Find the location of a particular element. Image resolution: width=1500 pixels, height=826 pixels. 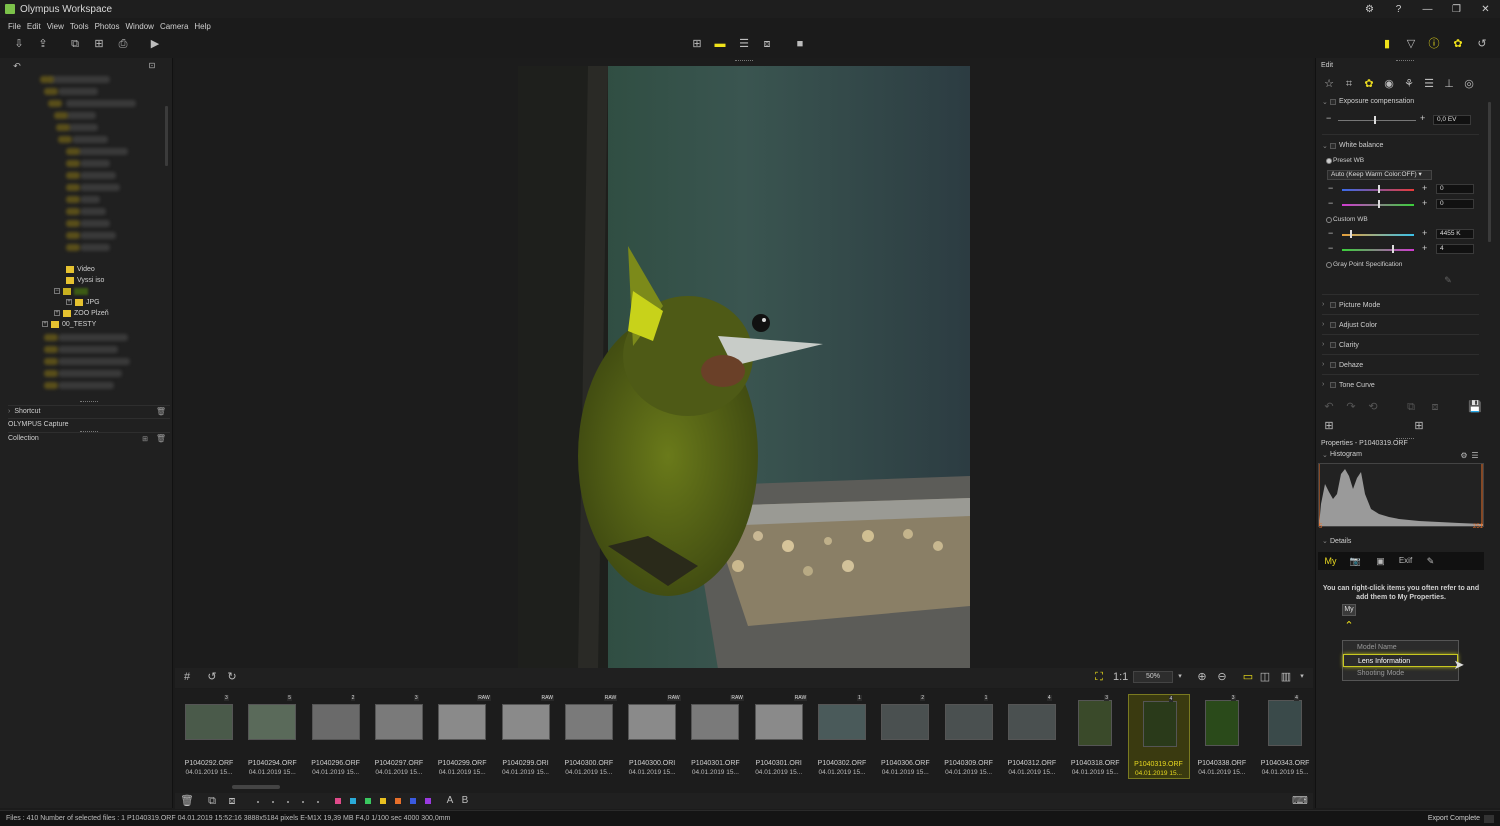

filter-icon: ▽ is located at coordinates (1411, 44).